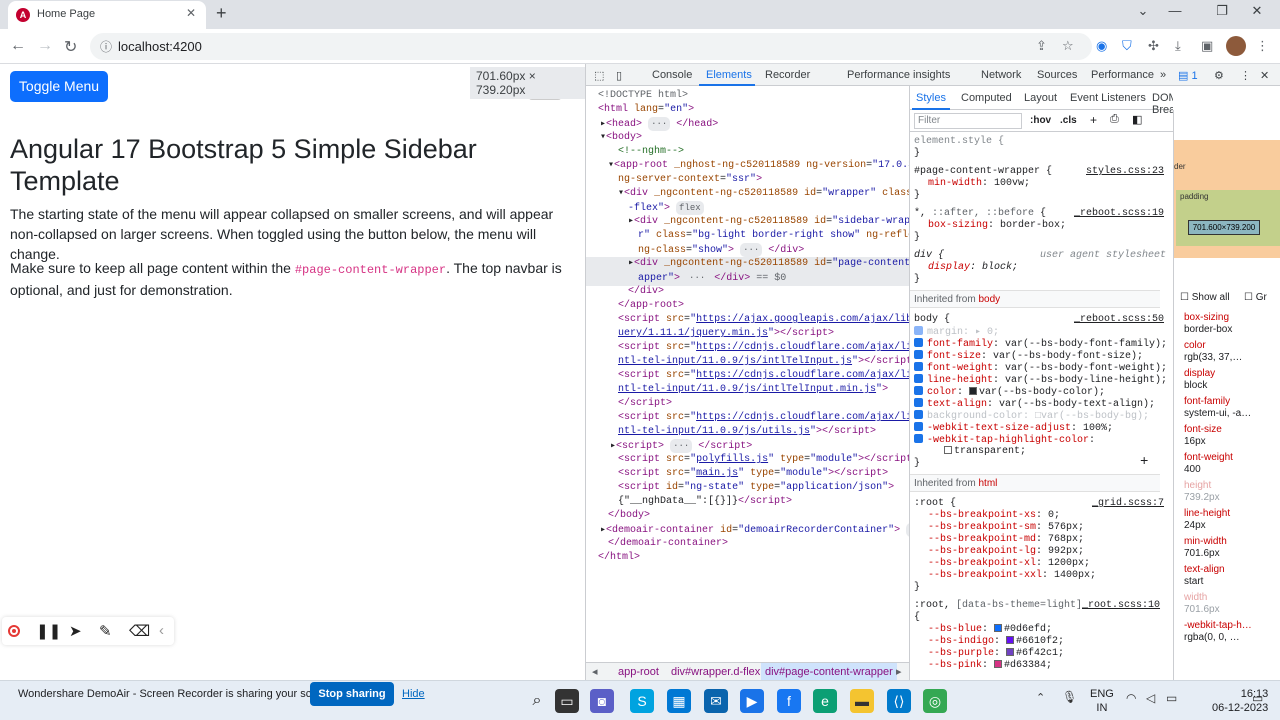 This screenshot has height=720, width=1280. I want to click on profile-avatar, so click(1236, 46).